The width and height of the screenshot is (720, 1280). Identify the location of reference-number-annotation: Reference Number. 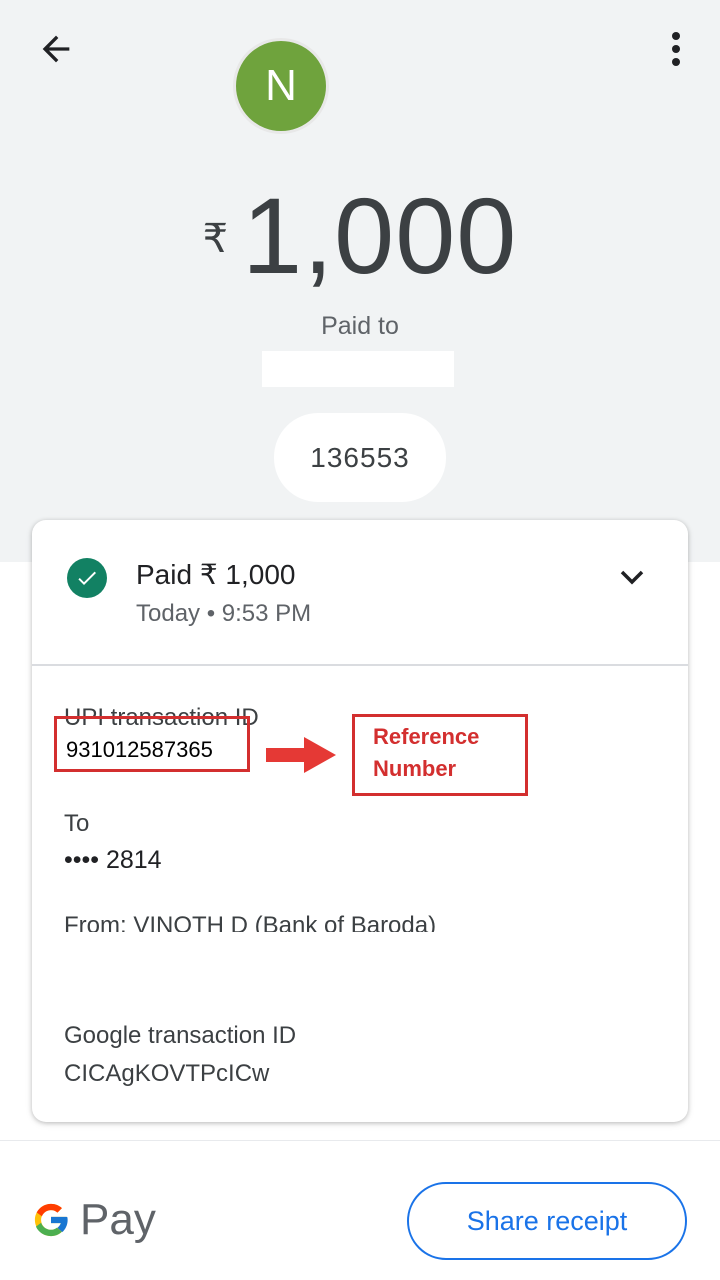
(440, 755).